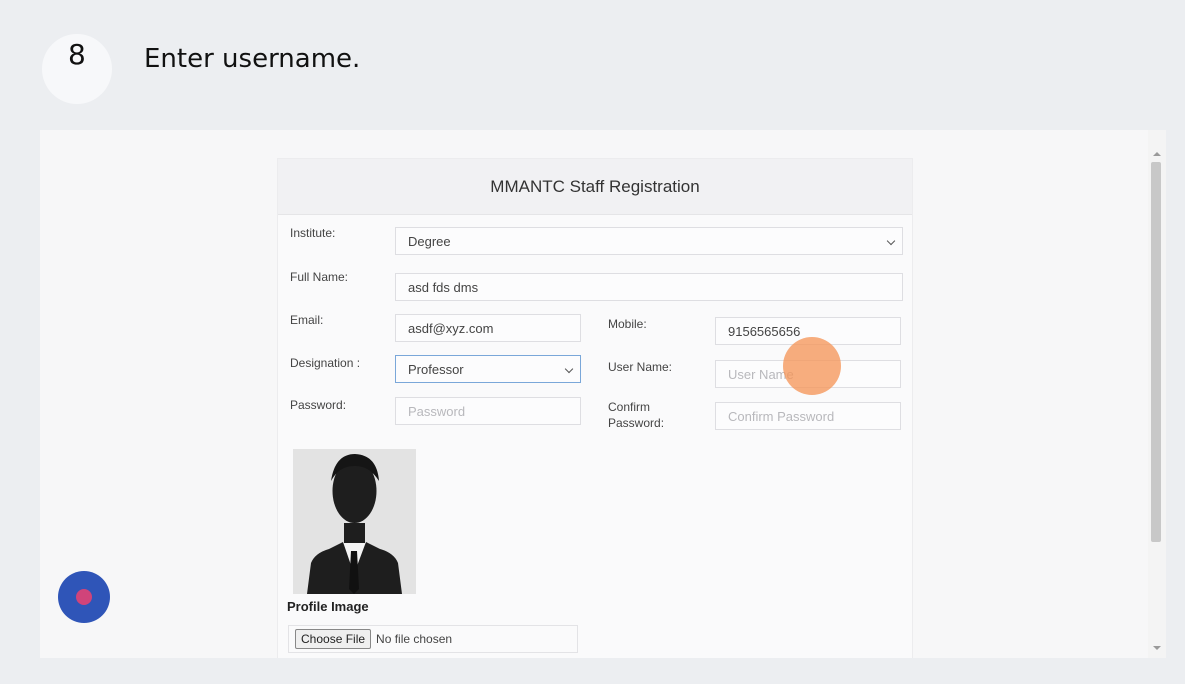 The height and width of the screenshot is (684, 1185). I want to click on scroll-up-arrow-icon, so click(1157, 154).